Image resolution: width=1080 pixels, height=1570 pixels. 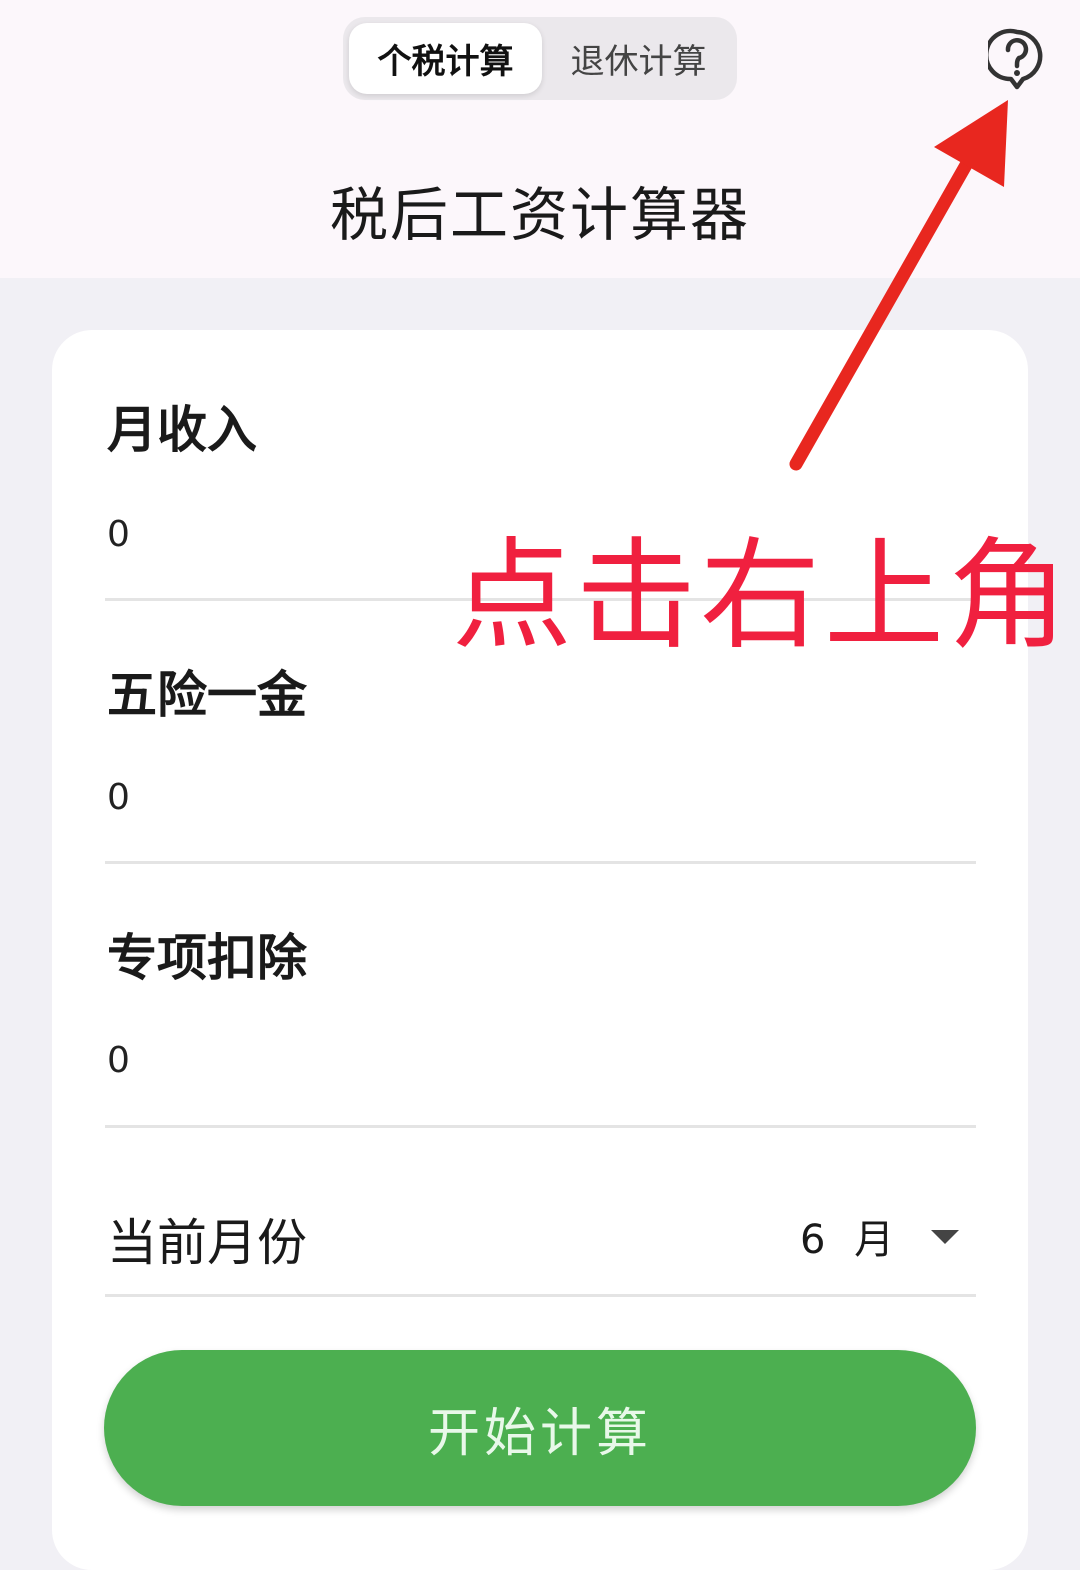 I want to click on tab-retirement-calc: 退休计算, so click(x=638, y=58).